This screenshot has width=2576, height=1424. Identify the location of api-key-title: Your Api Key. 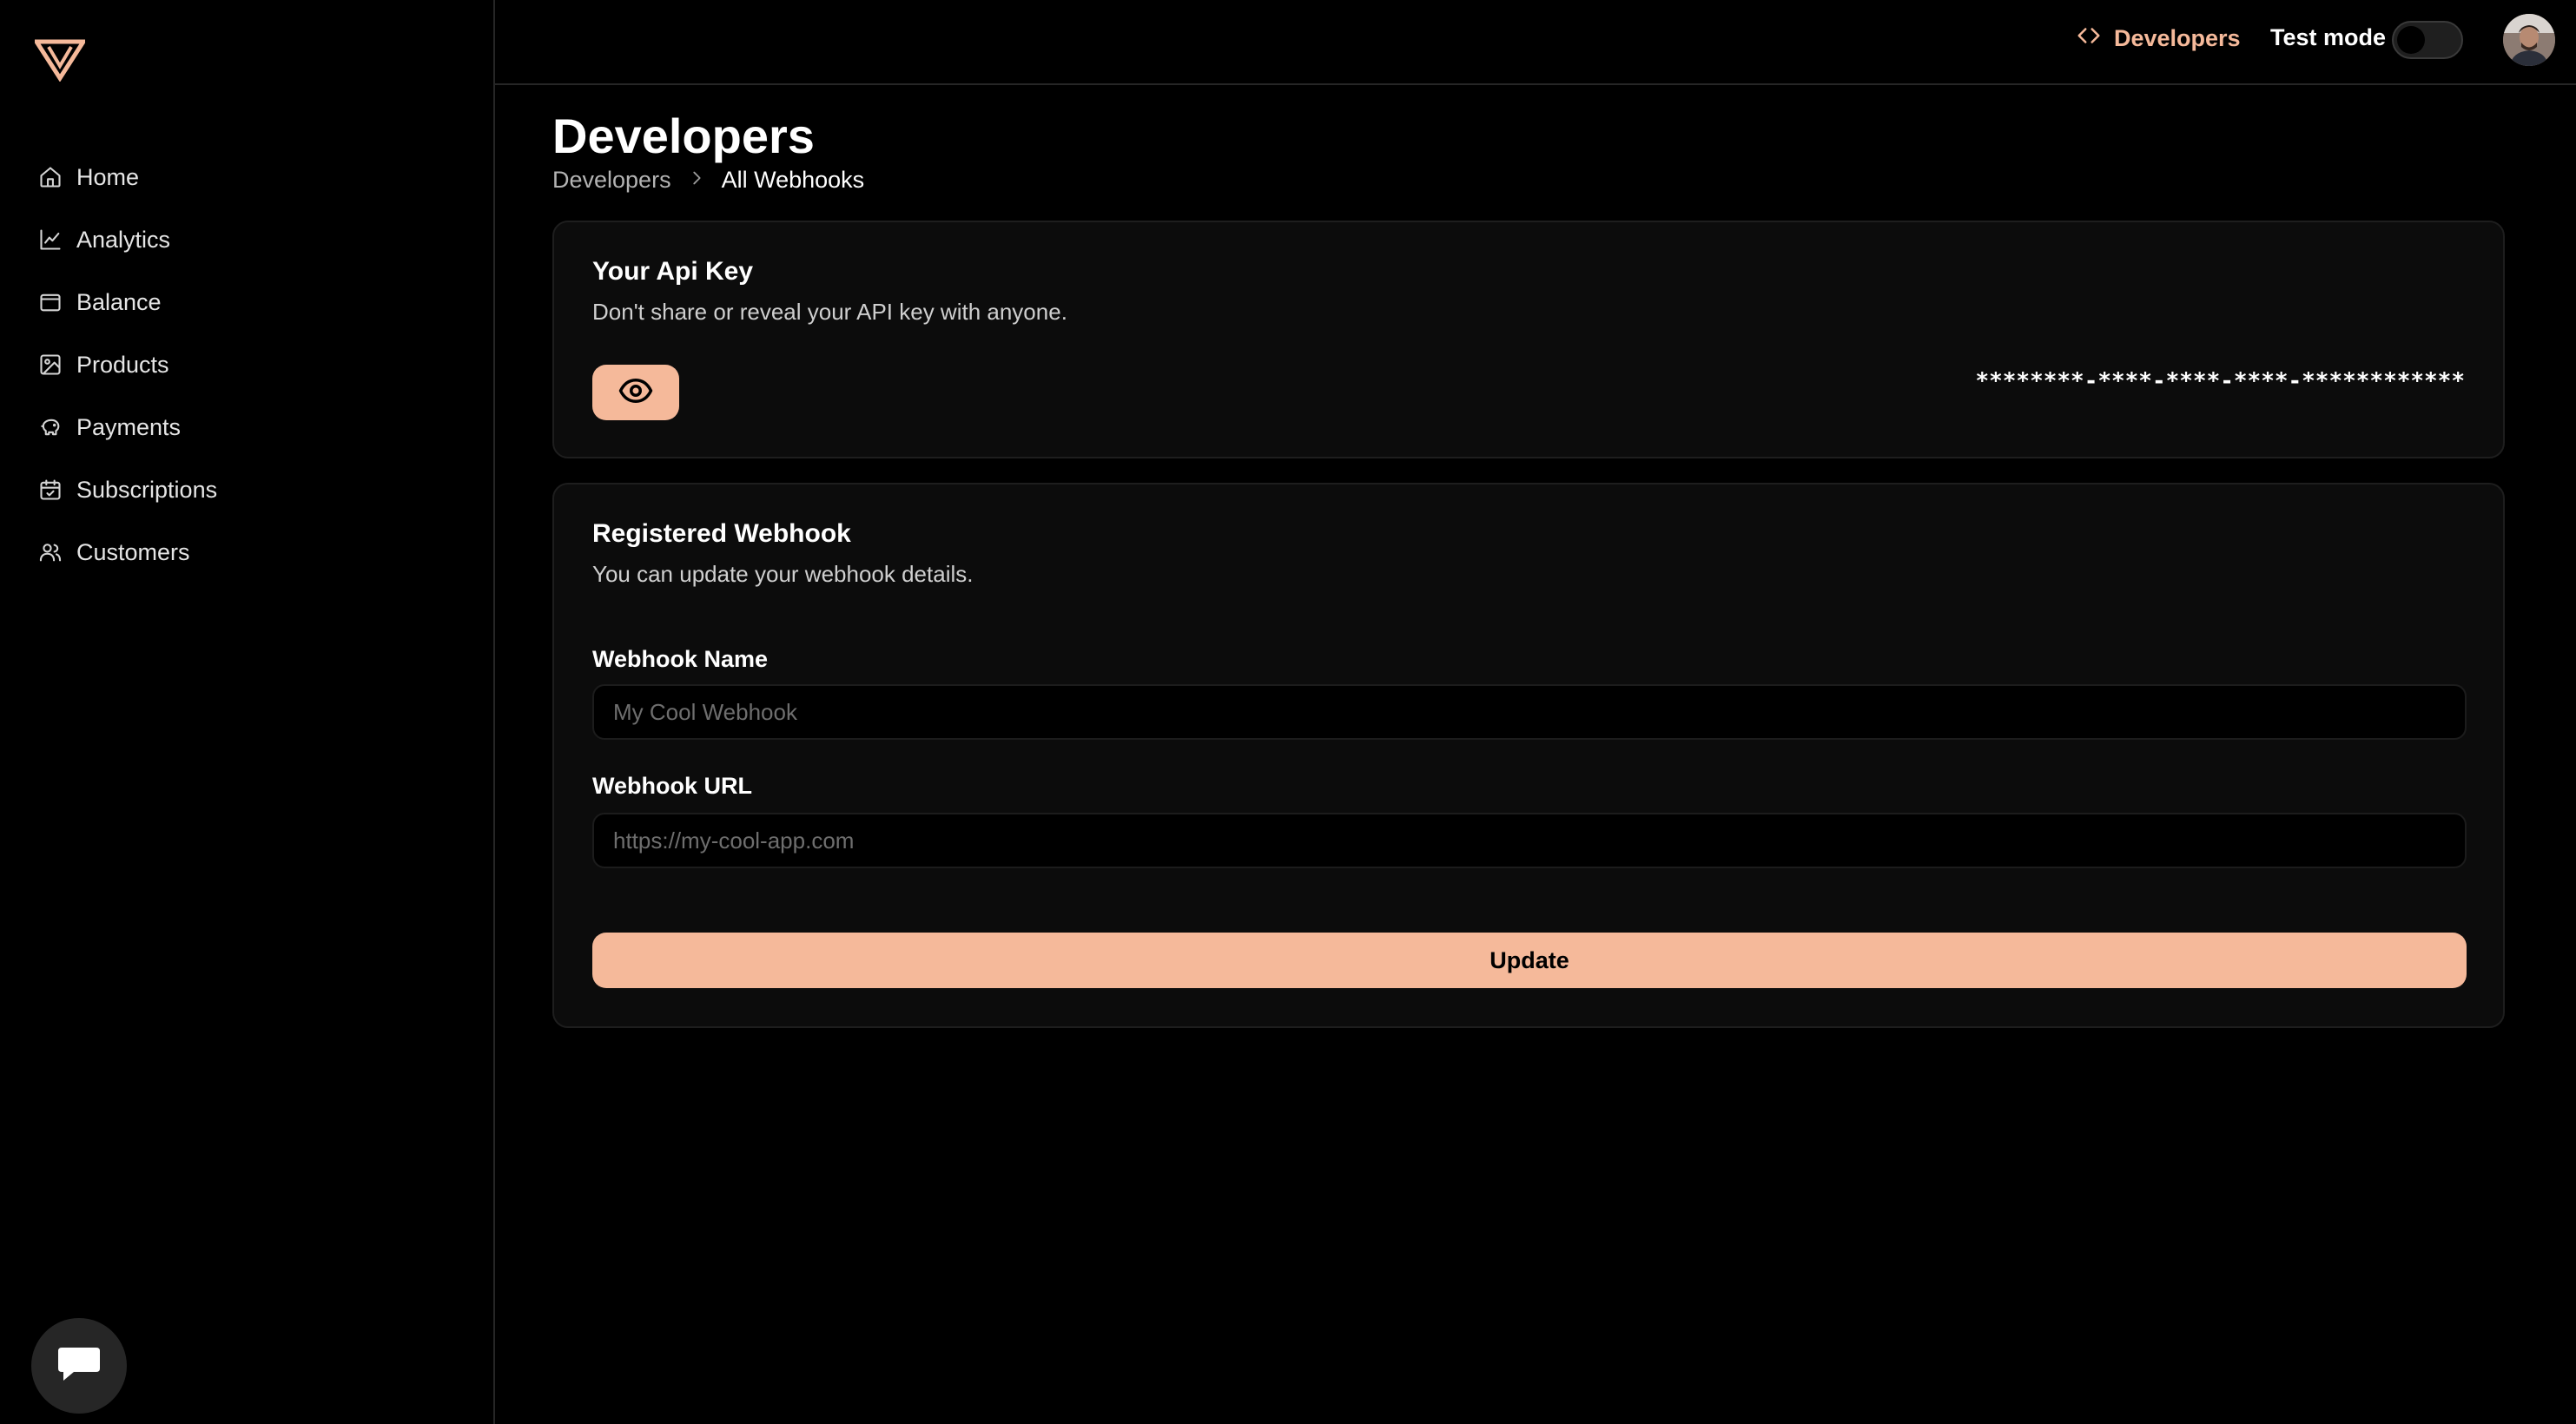
(673, 271).